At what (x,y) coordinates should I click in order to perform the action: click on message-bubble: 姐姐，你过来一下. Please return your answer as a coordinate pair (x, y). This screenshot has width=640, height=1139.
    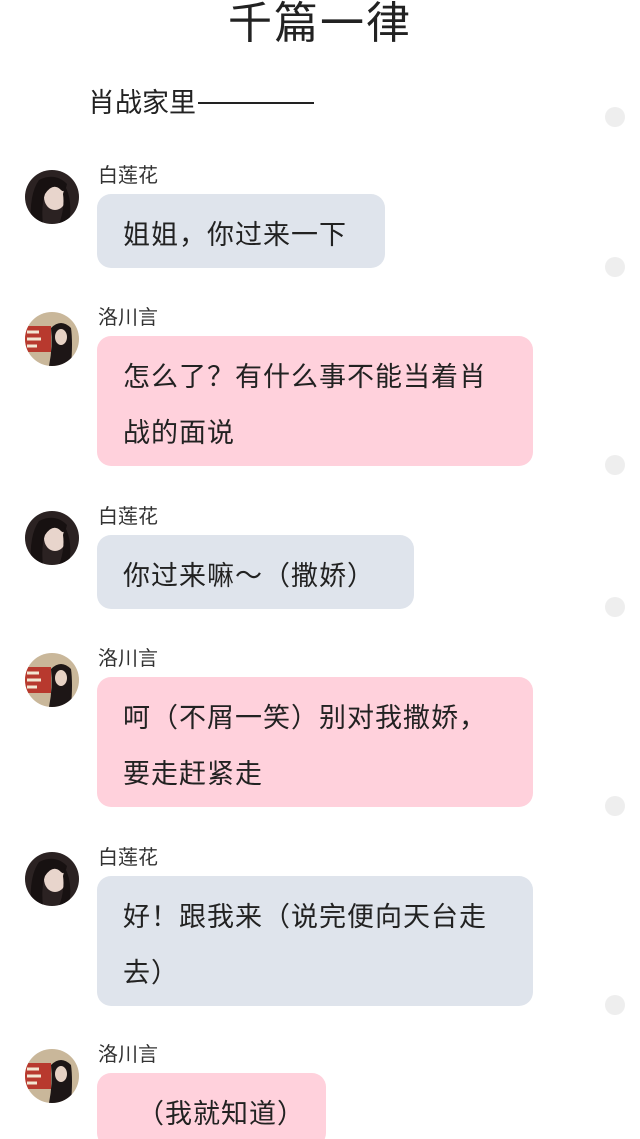
    Looking at the image, I should click on (241, 231).